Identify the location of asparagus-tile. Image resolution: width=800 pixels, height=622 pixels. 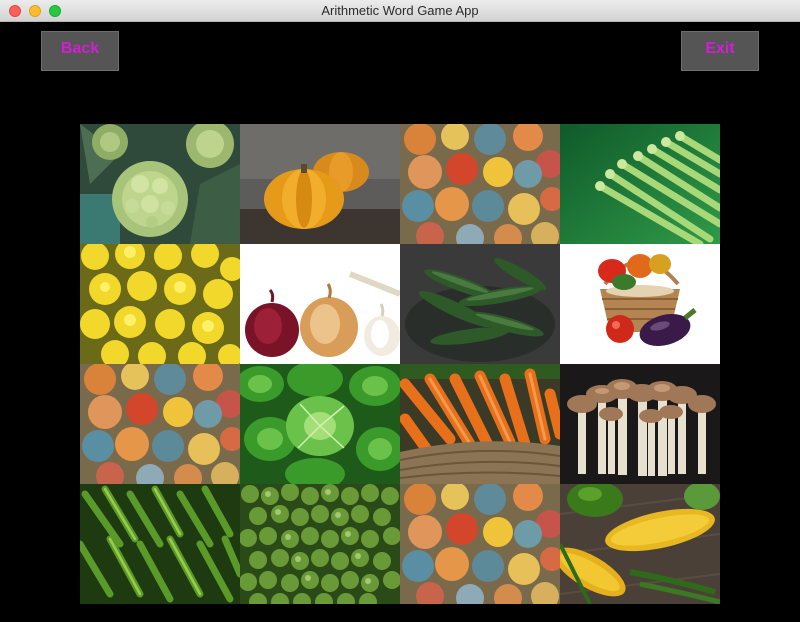
(640, 184).